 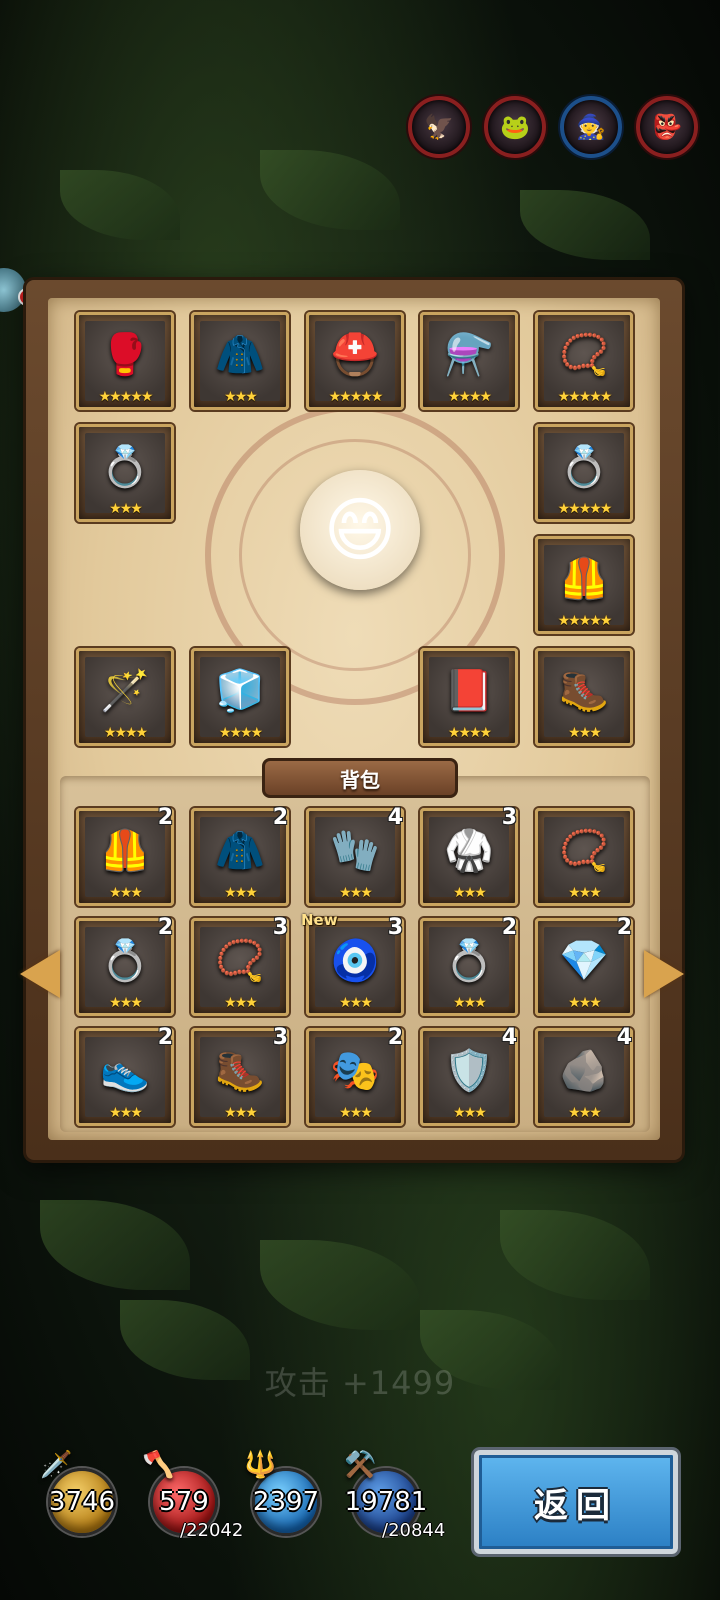 I want to click on equipped-slot-gloves: 🥊 ★★★★★, so click(x=125, y=361).